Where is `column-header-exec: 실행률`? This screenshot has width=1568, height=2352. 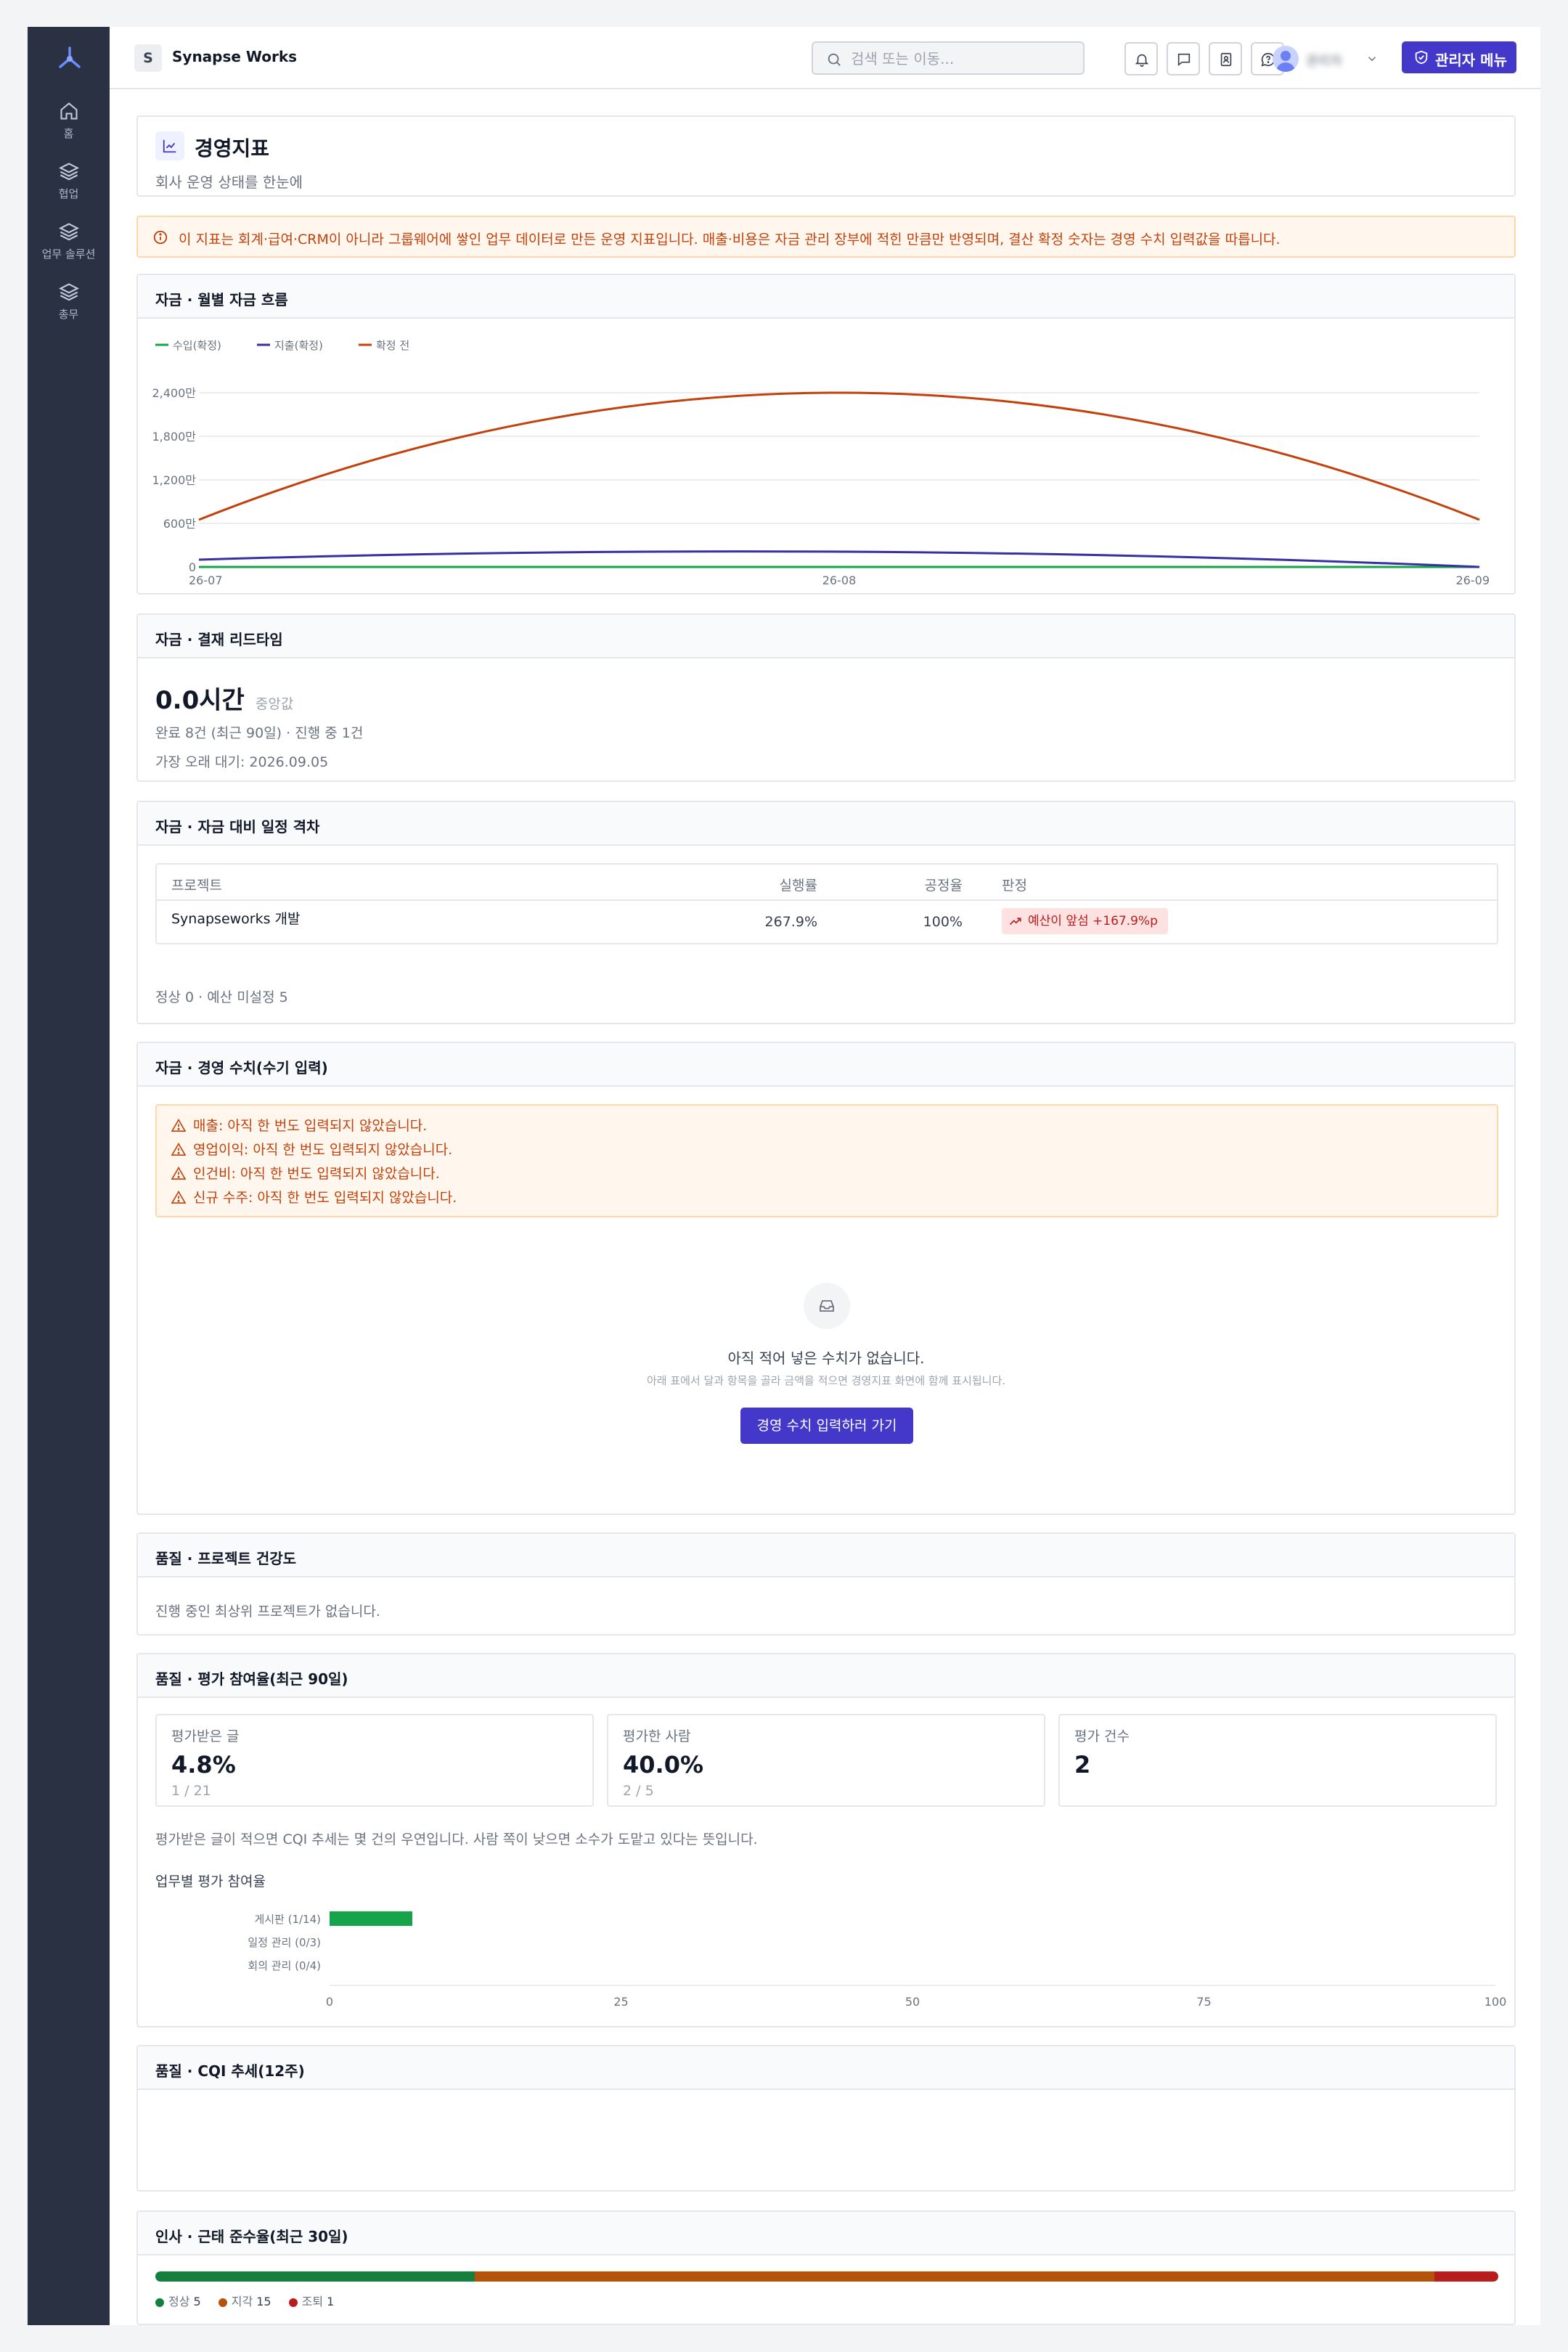
column-header-exec: 실행률 is located at coordinates (798, 886).